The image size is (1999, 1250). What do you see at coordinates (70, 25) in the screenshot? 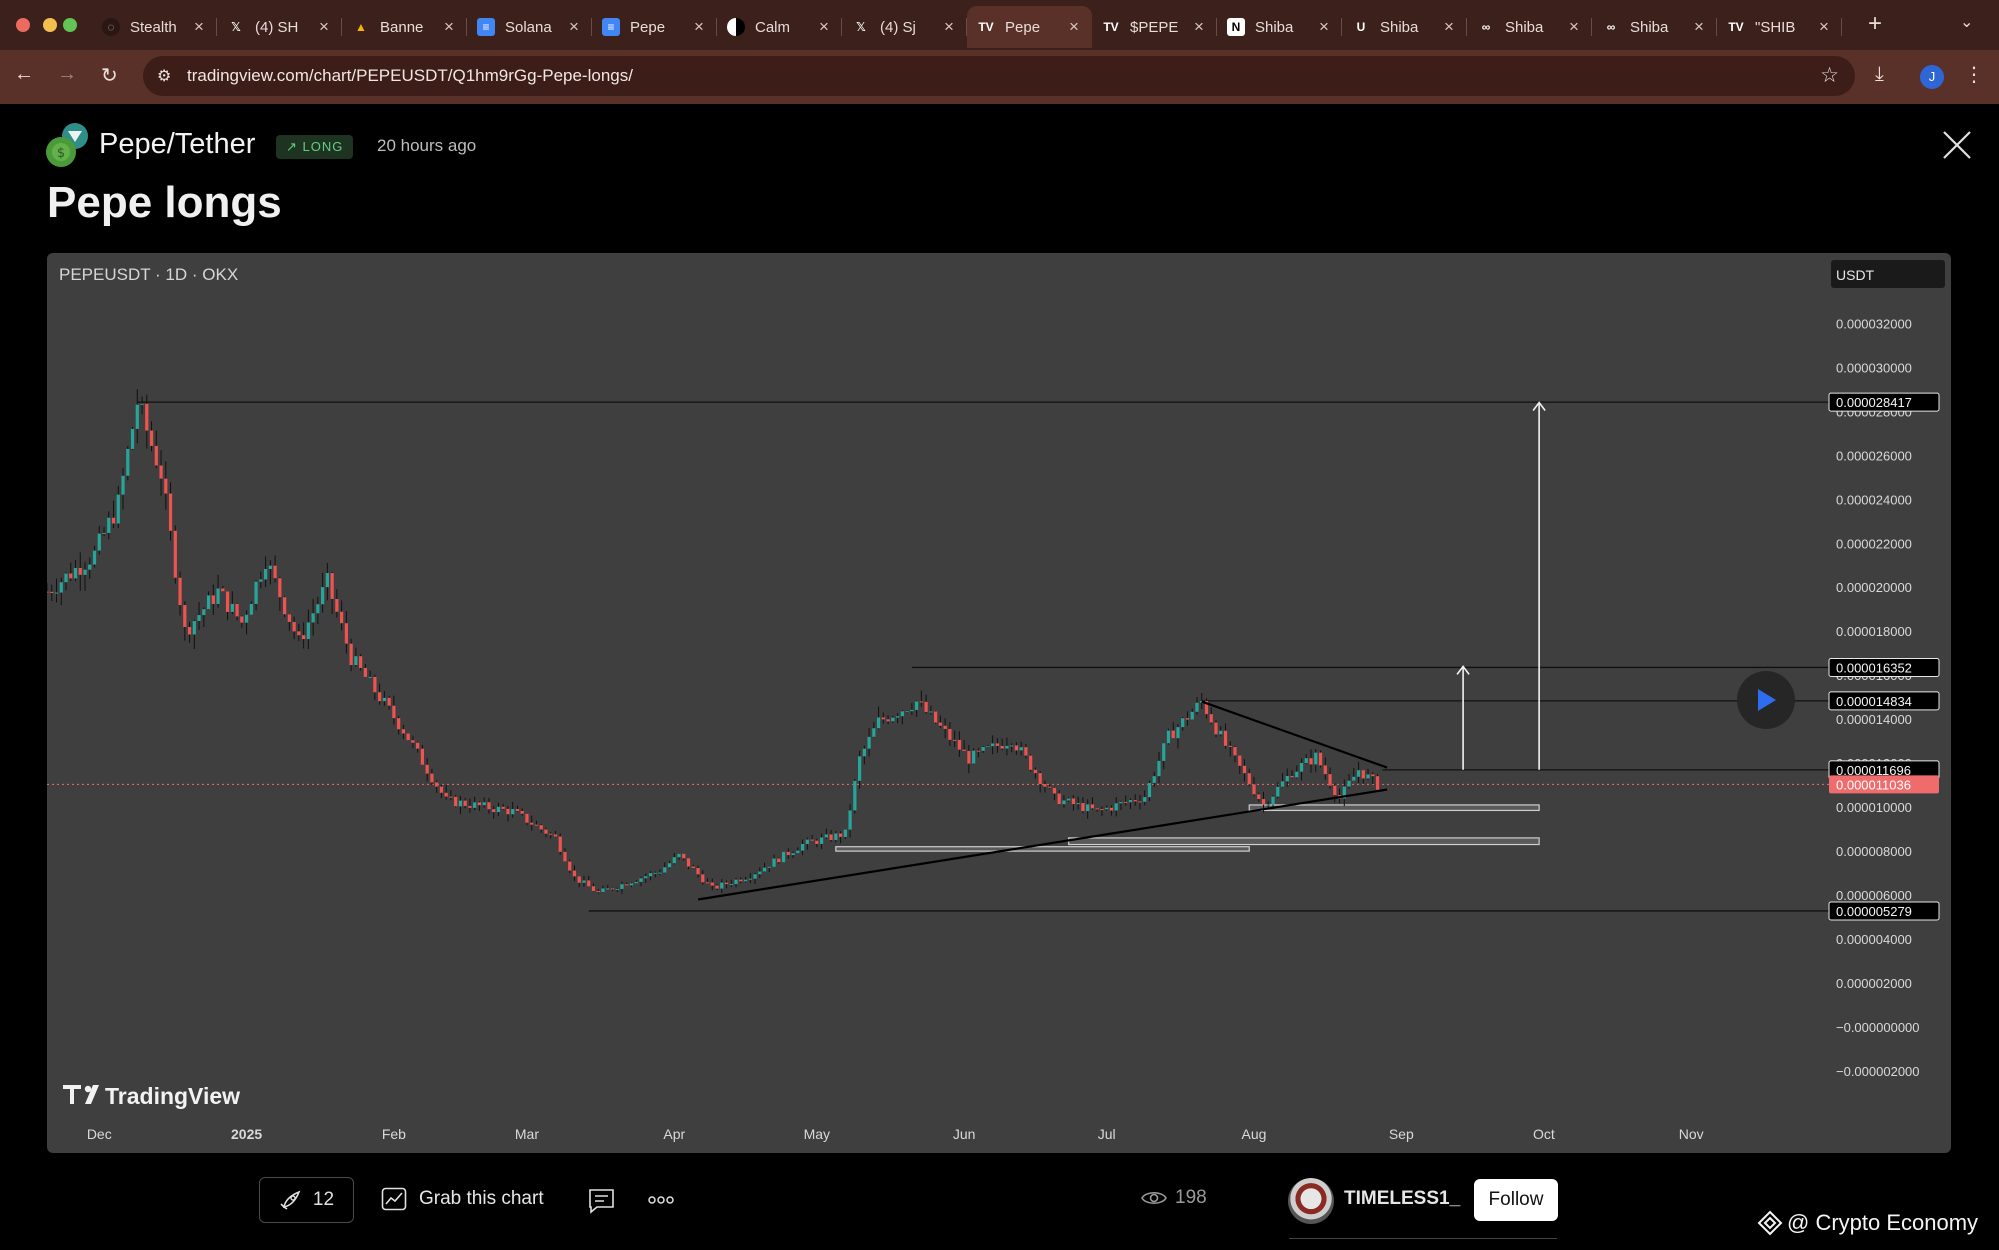
I see `maximize-window-button` at bounding box center [70, 25].